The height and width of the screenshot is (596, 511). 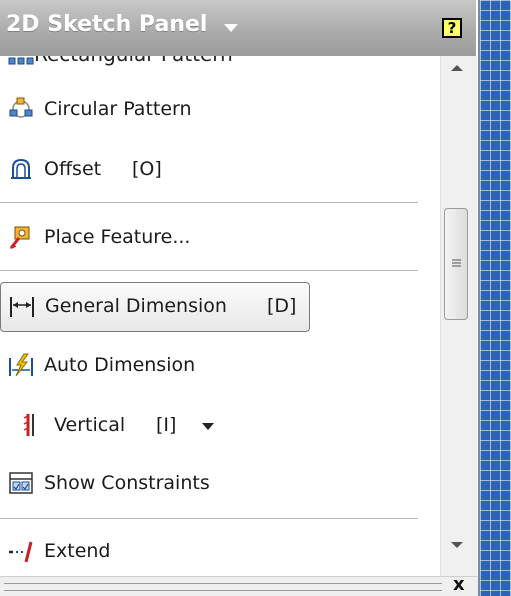 What do you see at coordinates (77, 551) in the screenshot?
I see `menu-item-label: Extend` at bounding box center [77, 551].